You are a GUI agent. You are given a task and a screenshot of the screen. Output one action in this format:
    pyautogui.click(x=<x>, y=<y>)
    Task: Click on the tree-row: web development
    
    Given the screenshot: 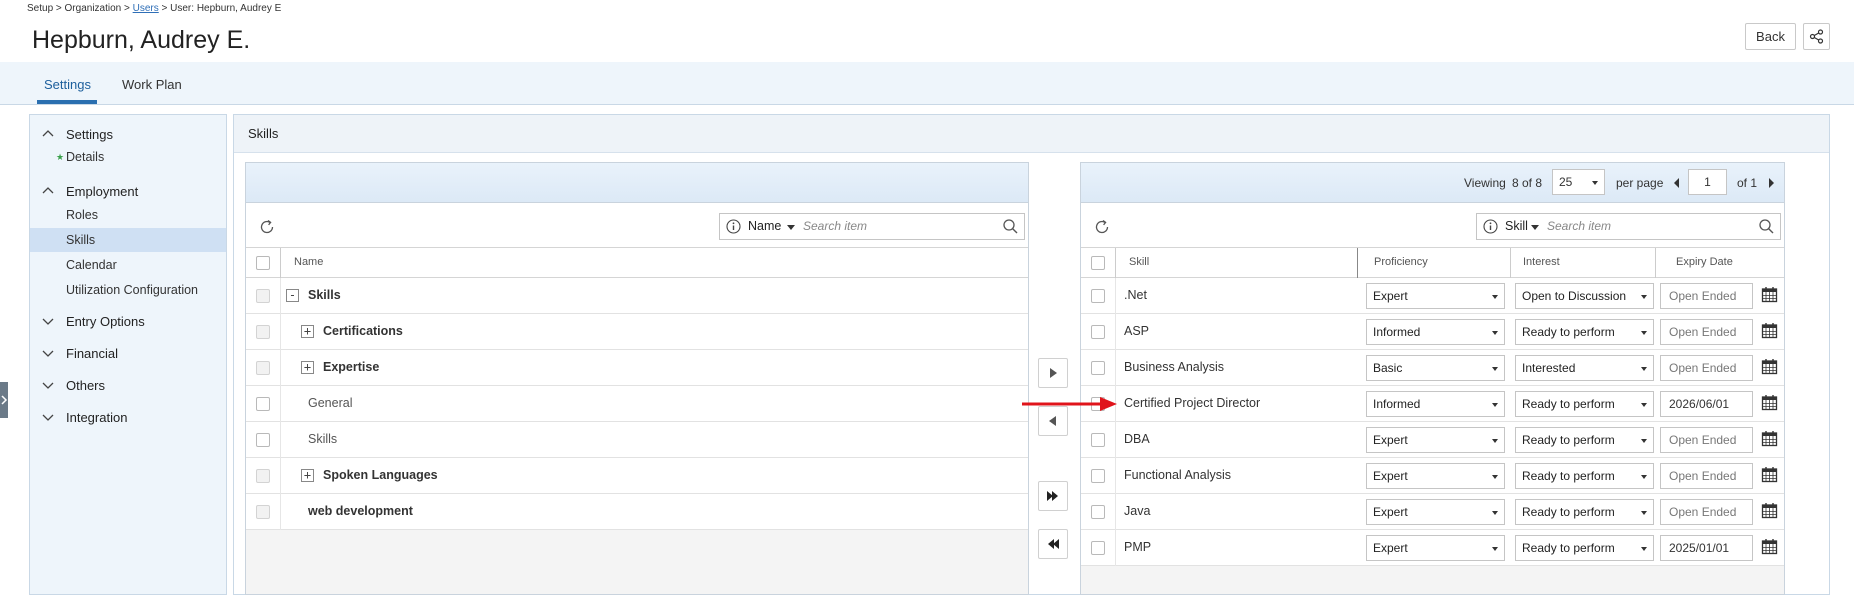 What is the action you would take?
    pyautogui.click(x=637, y=512)
    